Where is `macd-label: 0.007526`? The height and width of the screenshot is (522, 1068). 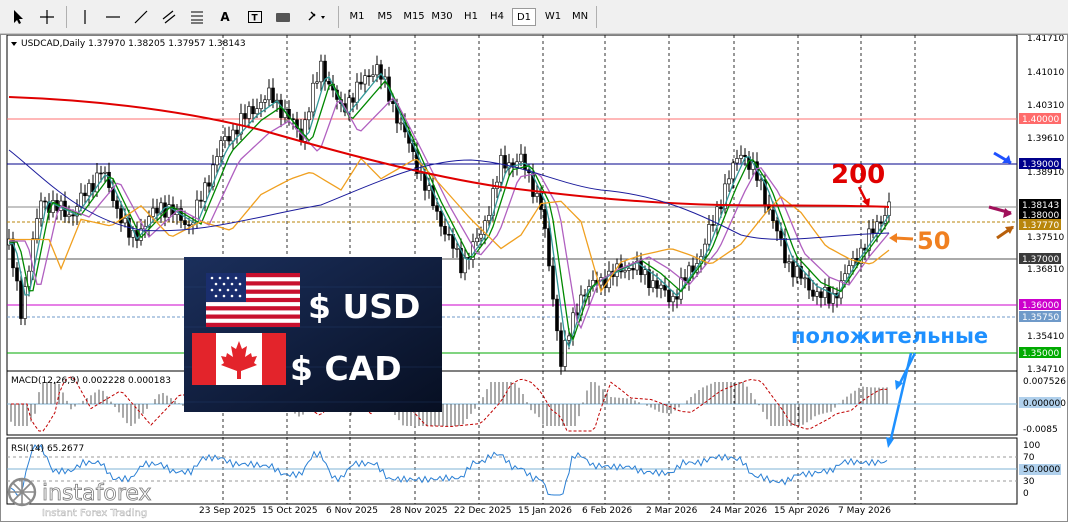 macd-label: 0.007526 is located at coordinates (1044, 382).